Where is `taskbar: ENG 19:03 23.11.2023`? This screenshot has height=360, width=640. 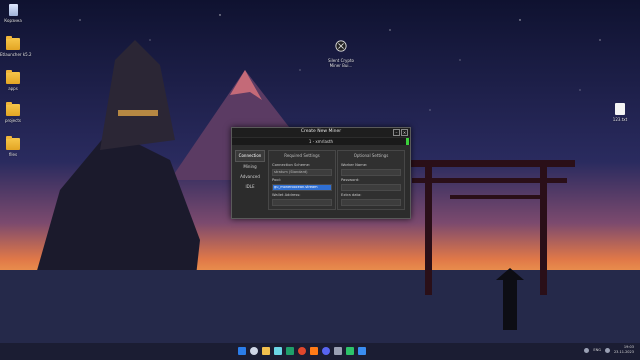 taskbar: ENG 19:03 23.11.2023 is located at coordinates (320, 351).